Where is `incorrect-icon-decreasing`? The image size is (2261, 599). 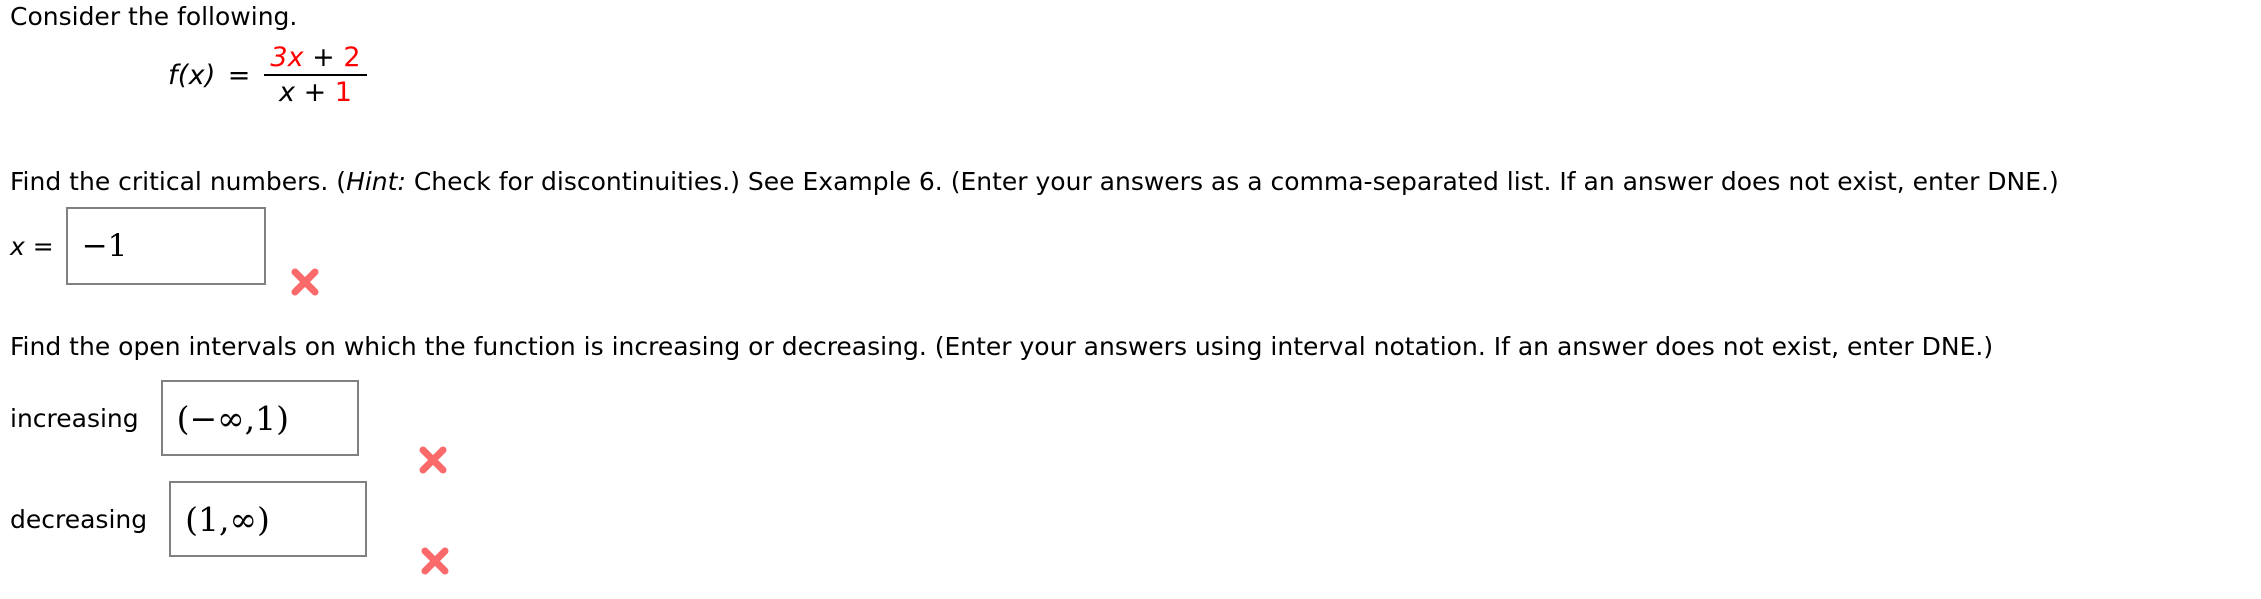 incorrect-icon-decreasing is located at coordinates (435, 561).